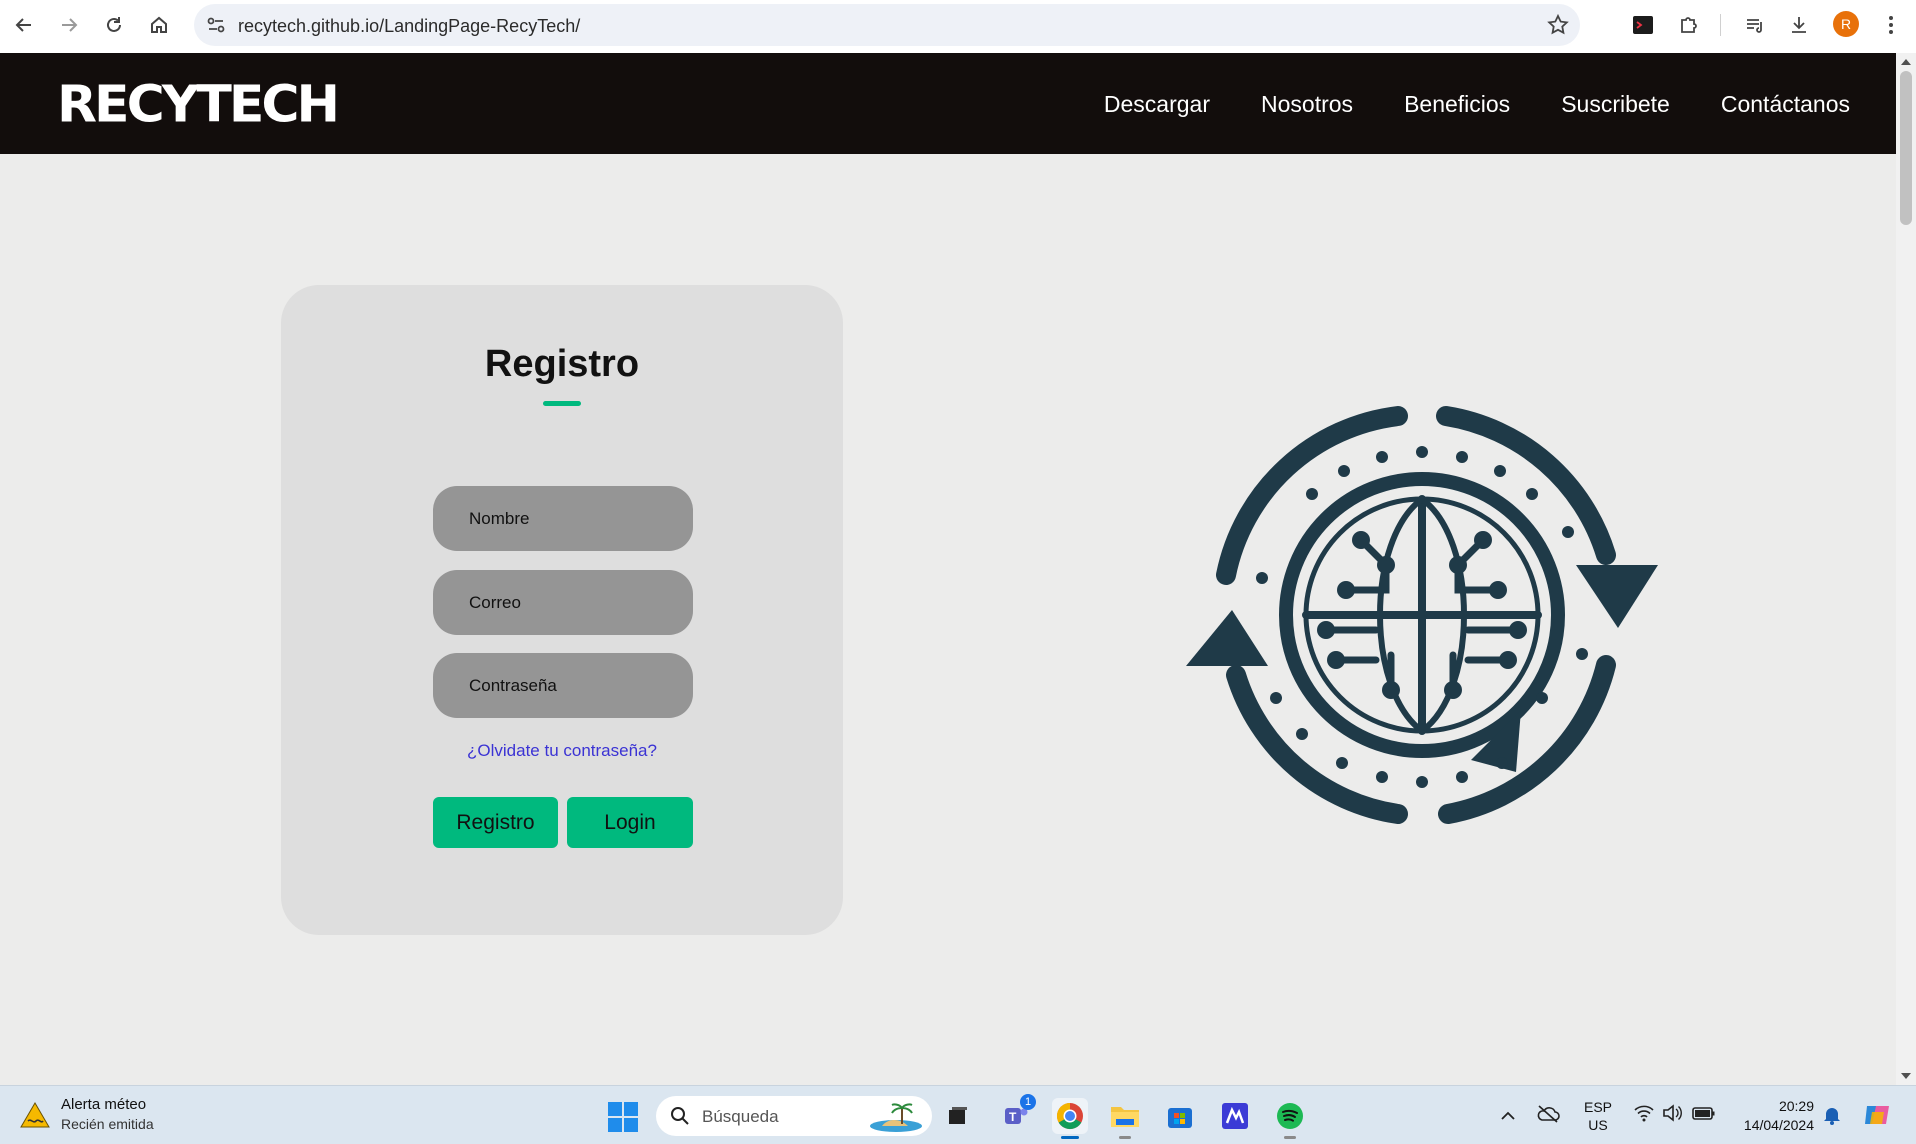 The height and width of the screenshot is (1144, 1916). Describe the element at coordinates (1643, 25) in the screenshot. I see `terminal-extension-icon` at that location.